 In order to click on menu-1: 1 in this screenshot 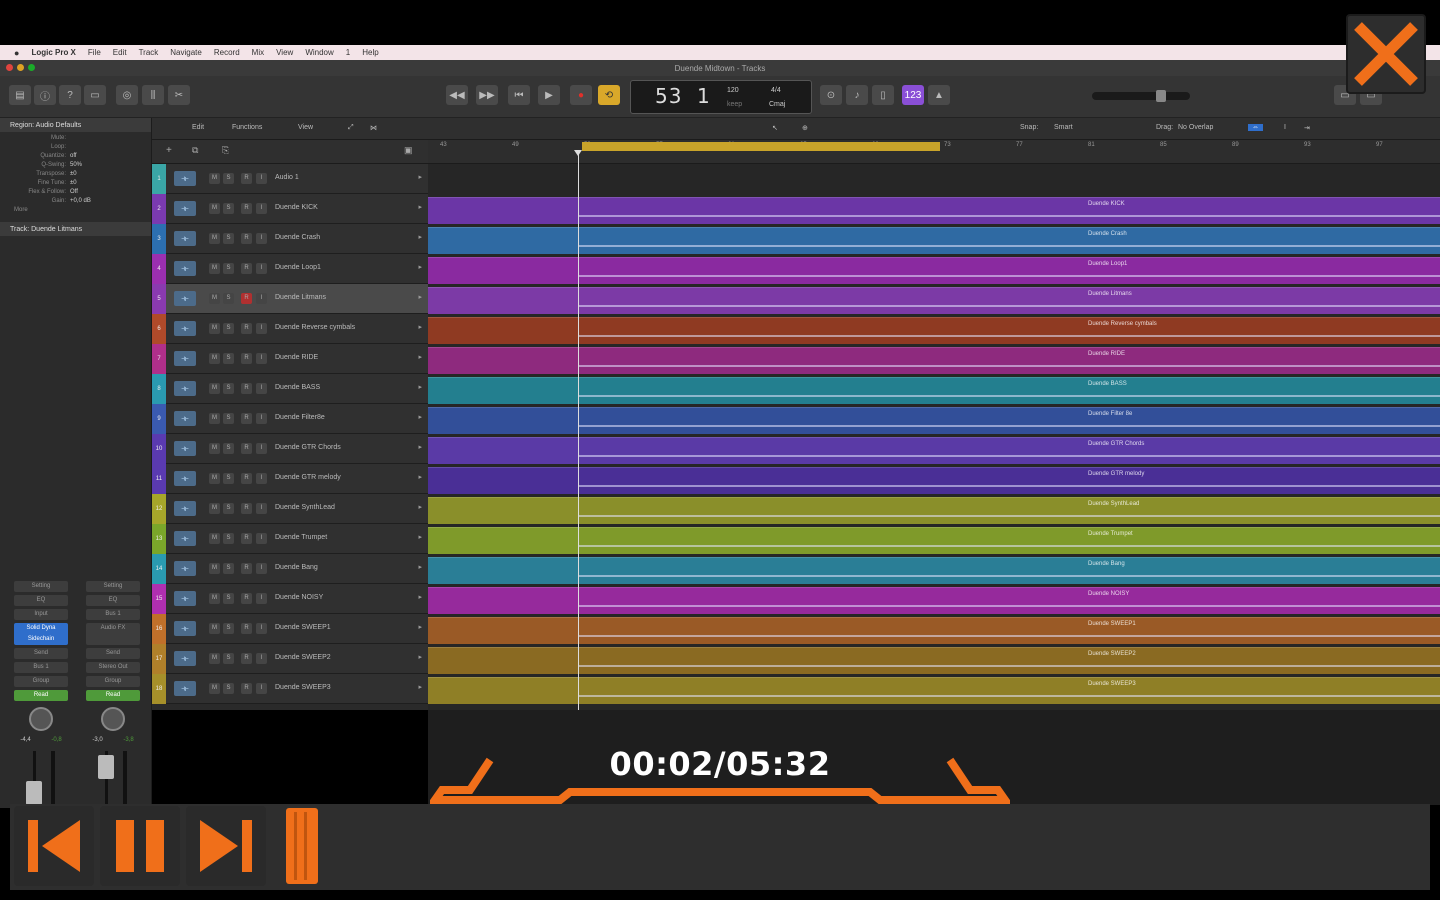, I will do `click(348, 52)`.